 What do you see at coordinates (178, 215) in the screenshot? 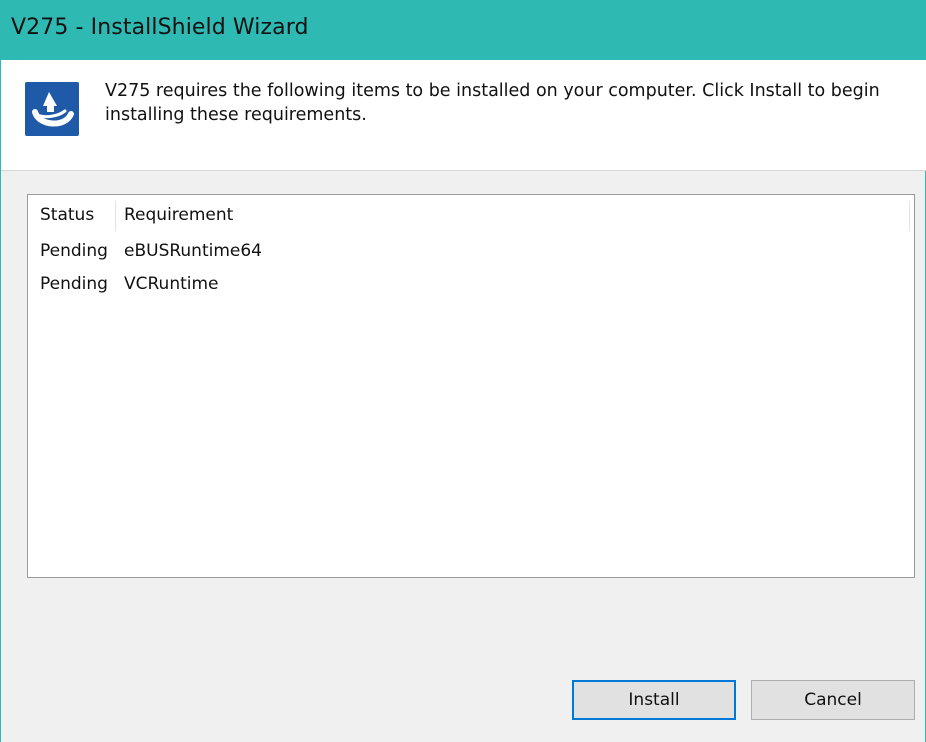
I see `column-header-requirement: Requirement` at bounding box center [178, 215].